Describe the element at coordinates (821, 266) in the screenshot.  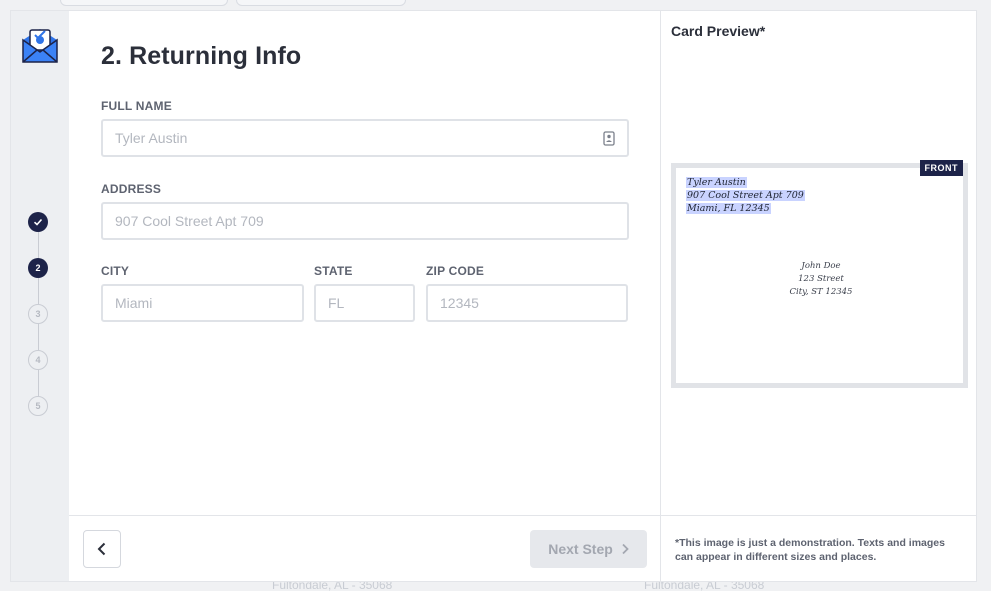
I see `recipient-name-line: John Doe` at that location.